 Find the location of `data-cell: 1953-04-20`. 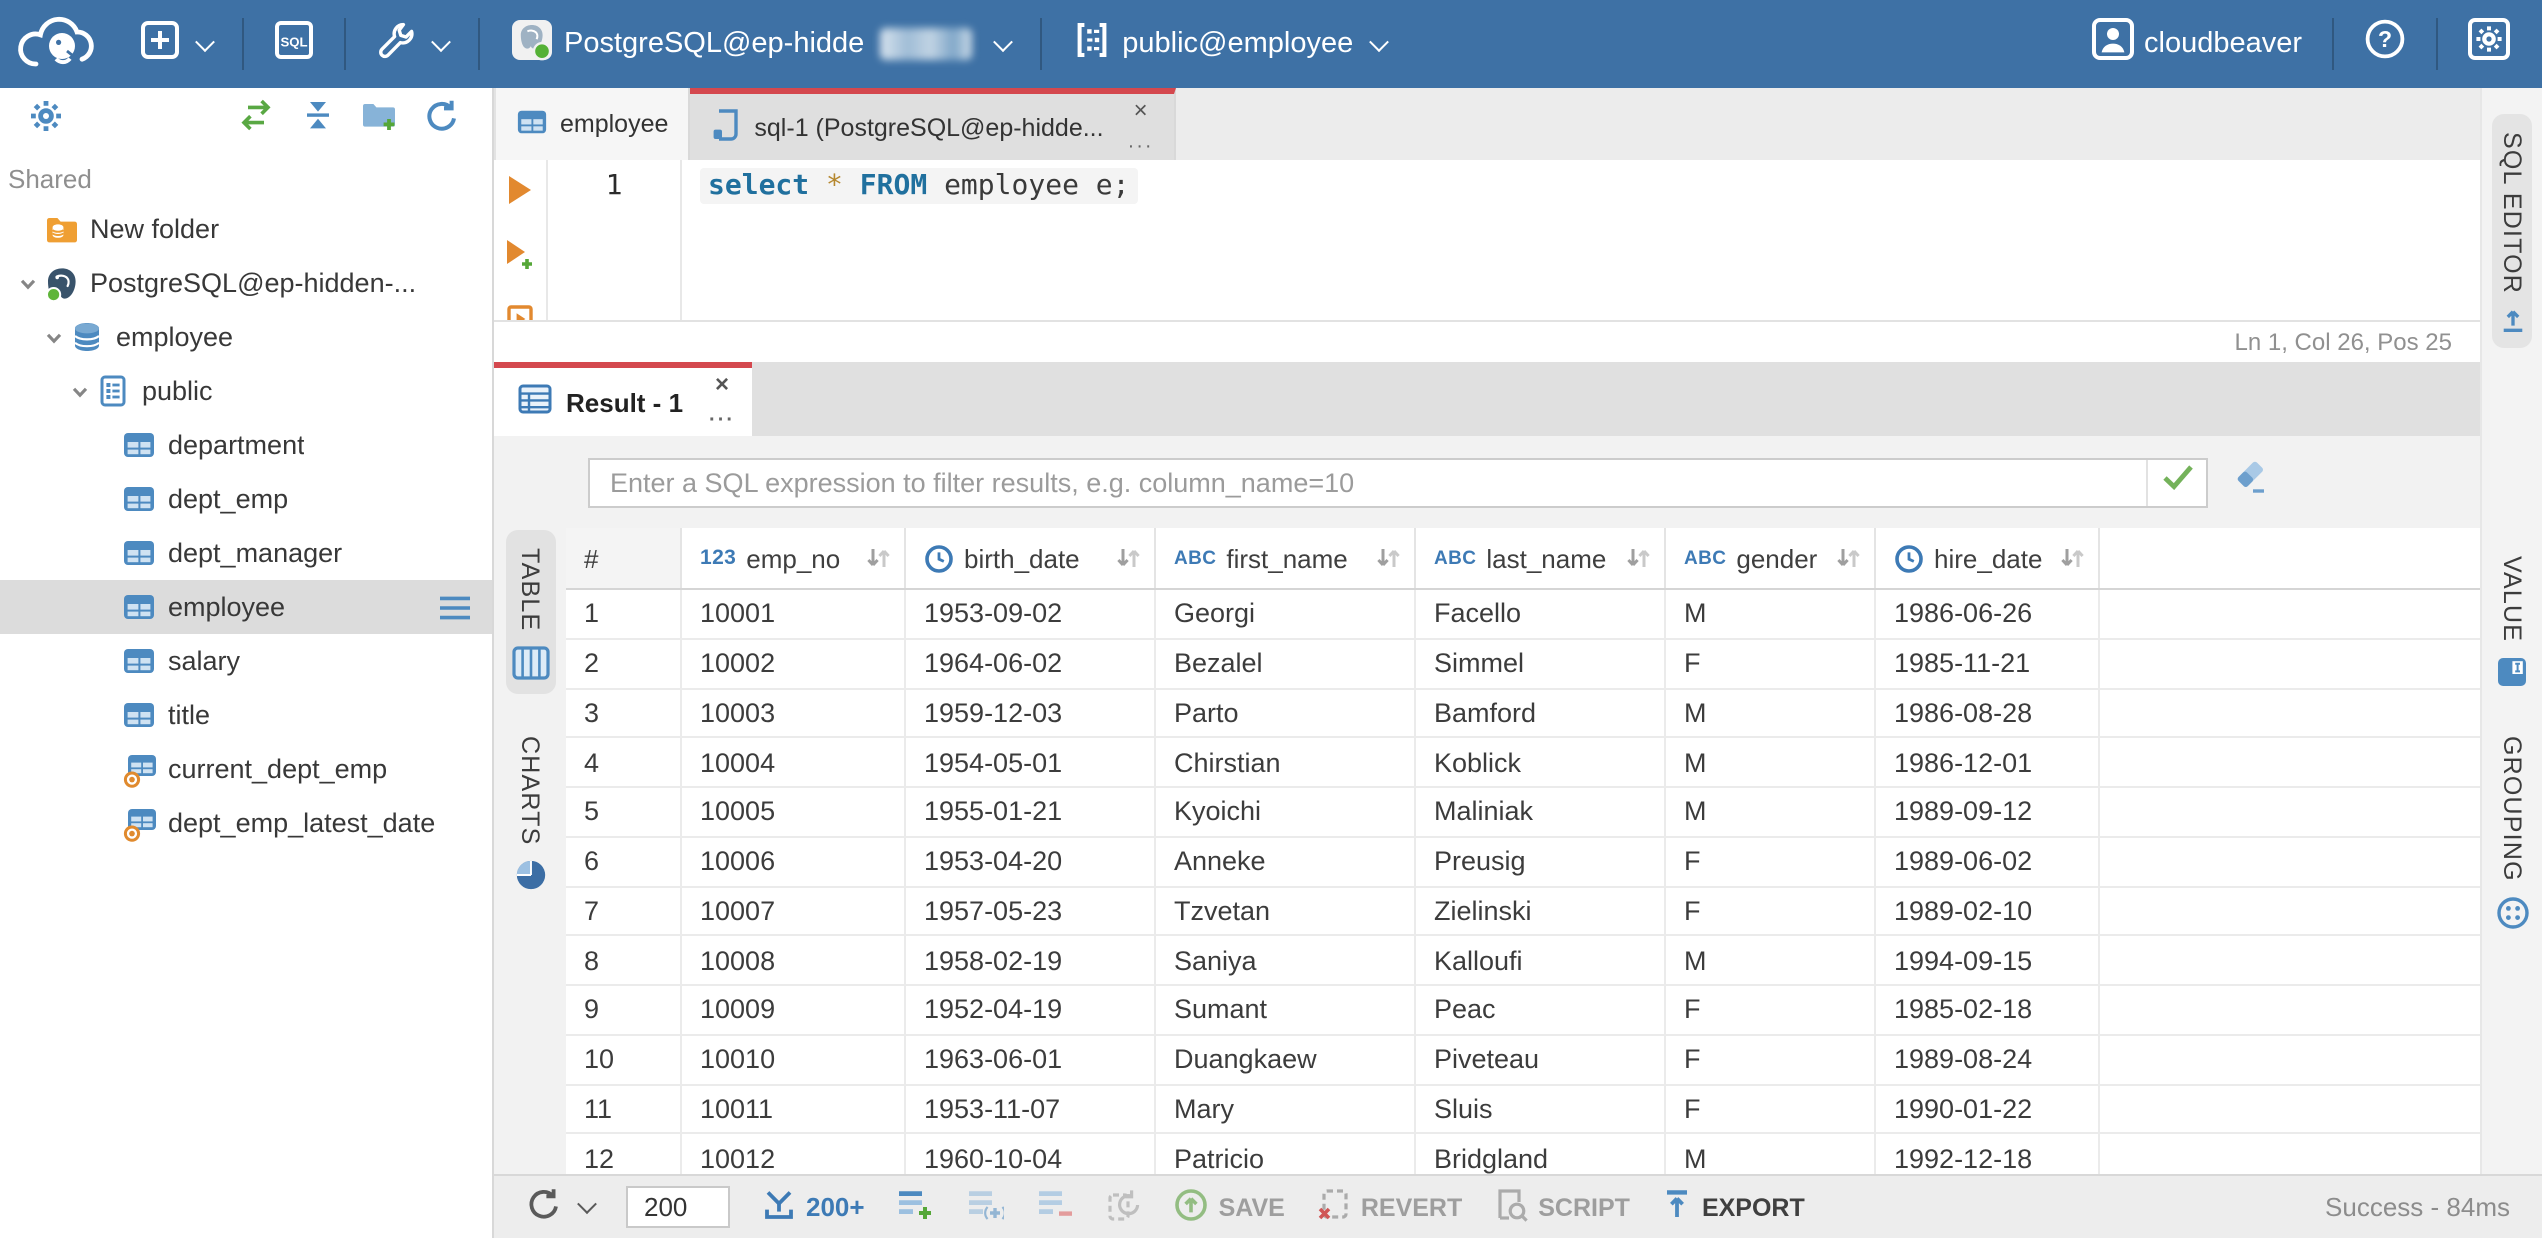

data-cell: 1953-04-20 is located at coordinates (1031, 861).